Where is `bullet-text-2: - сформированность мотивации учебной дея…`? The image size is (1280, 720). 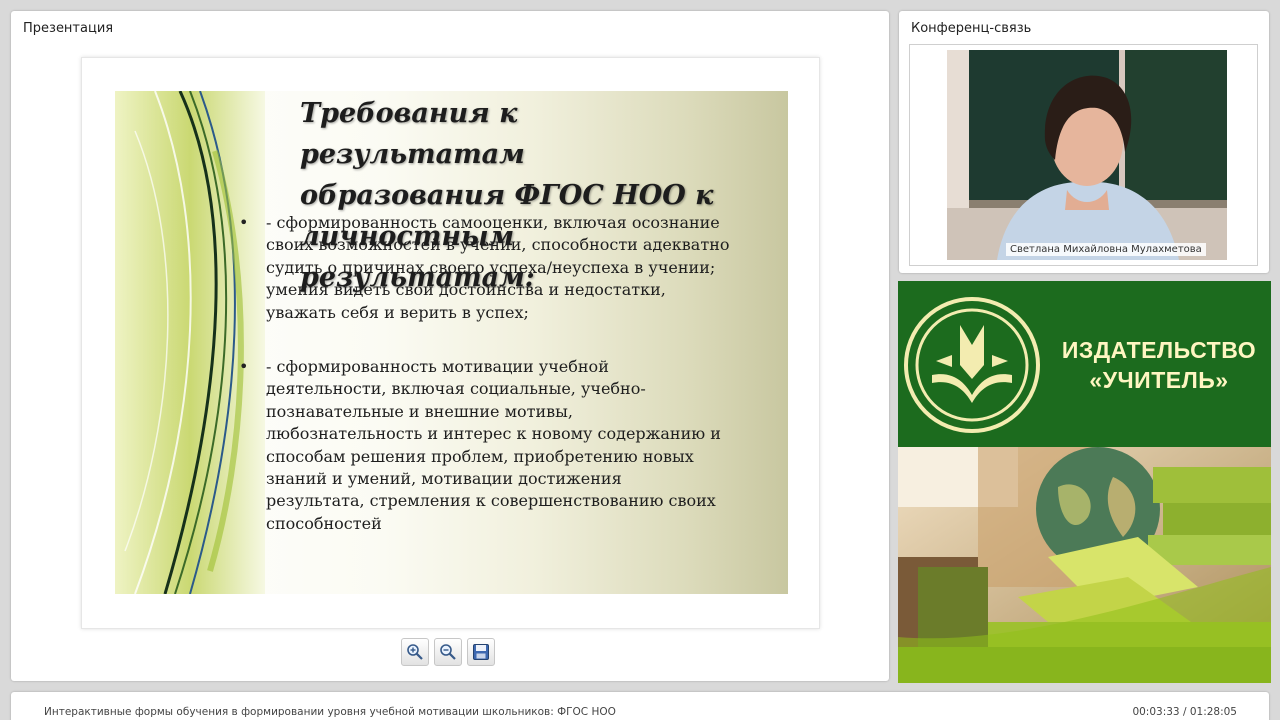
bullet-text-2: - сформированность мотивации учебной дея… is located at coordinates (493, 445).